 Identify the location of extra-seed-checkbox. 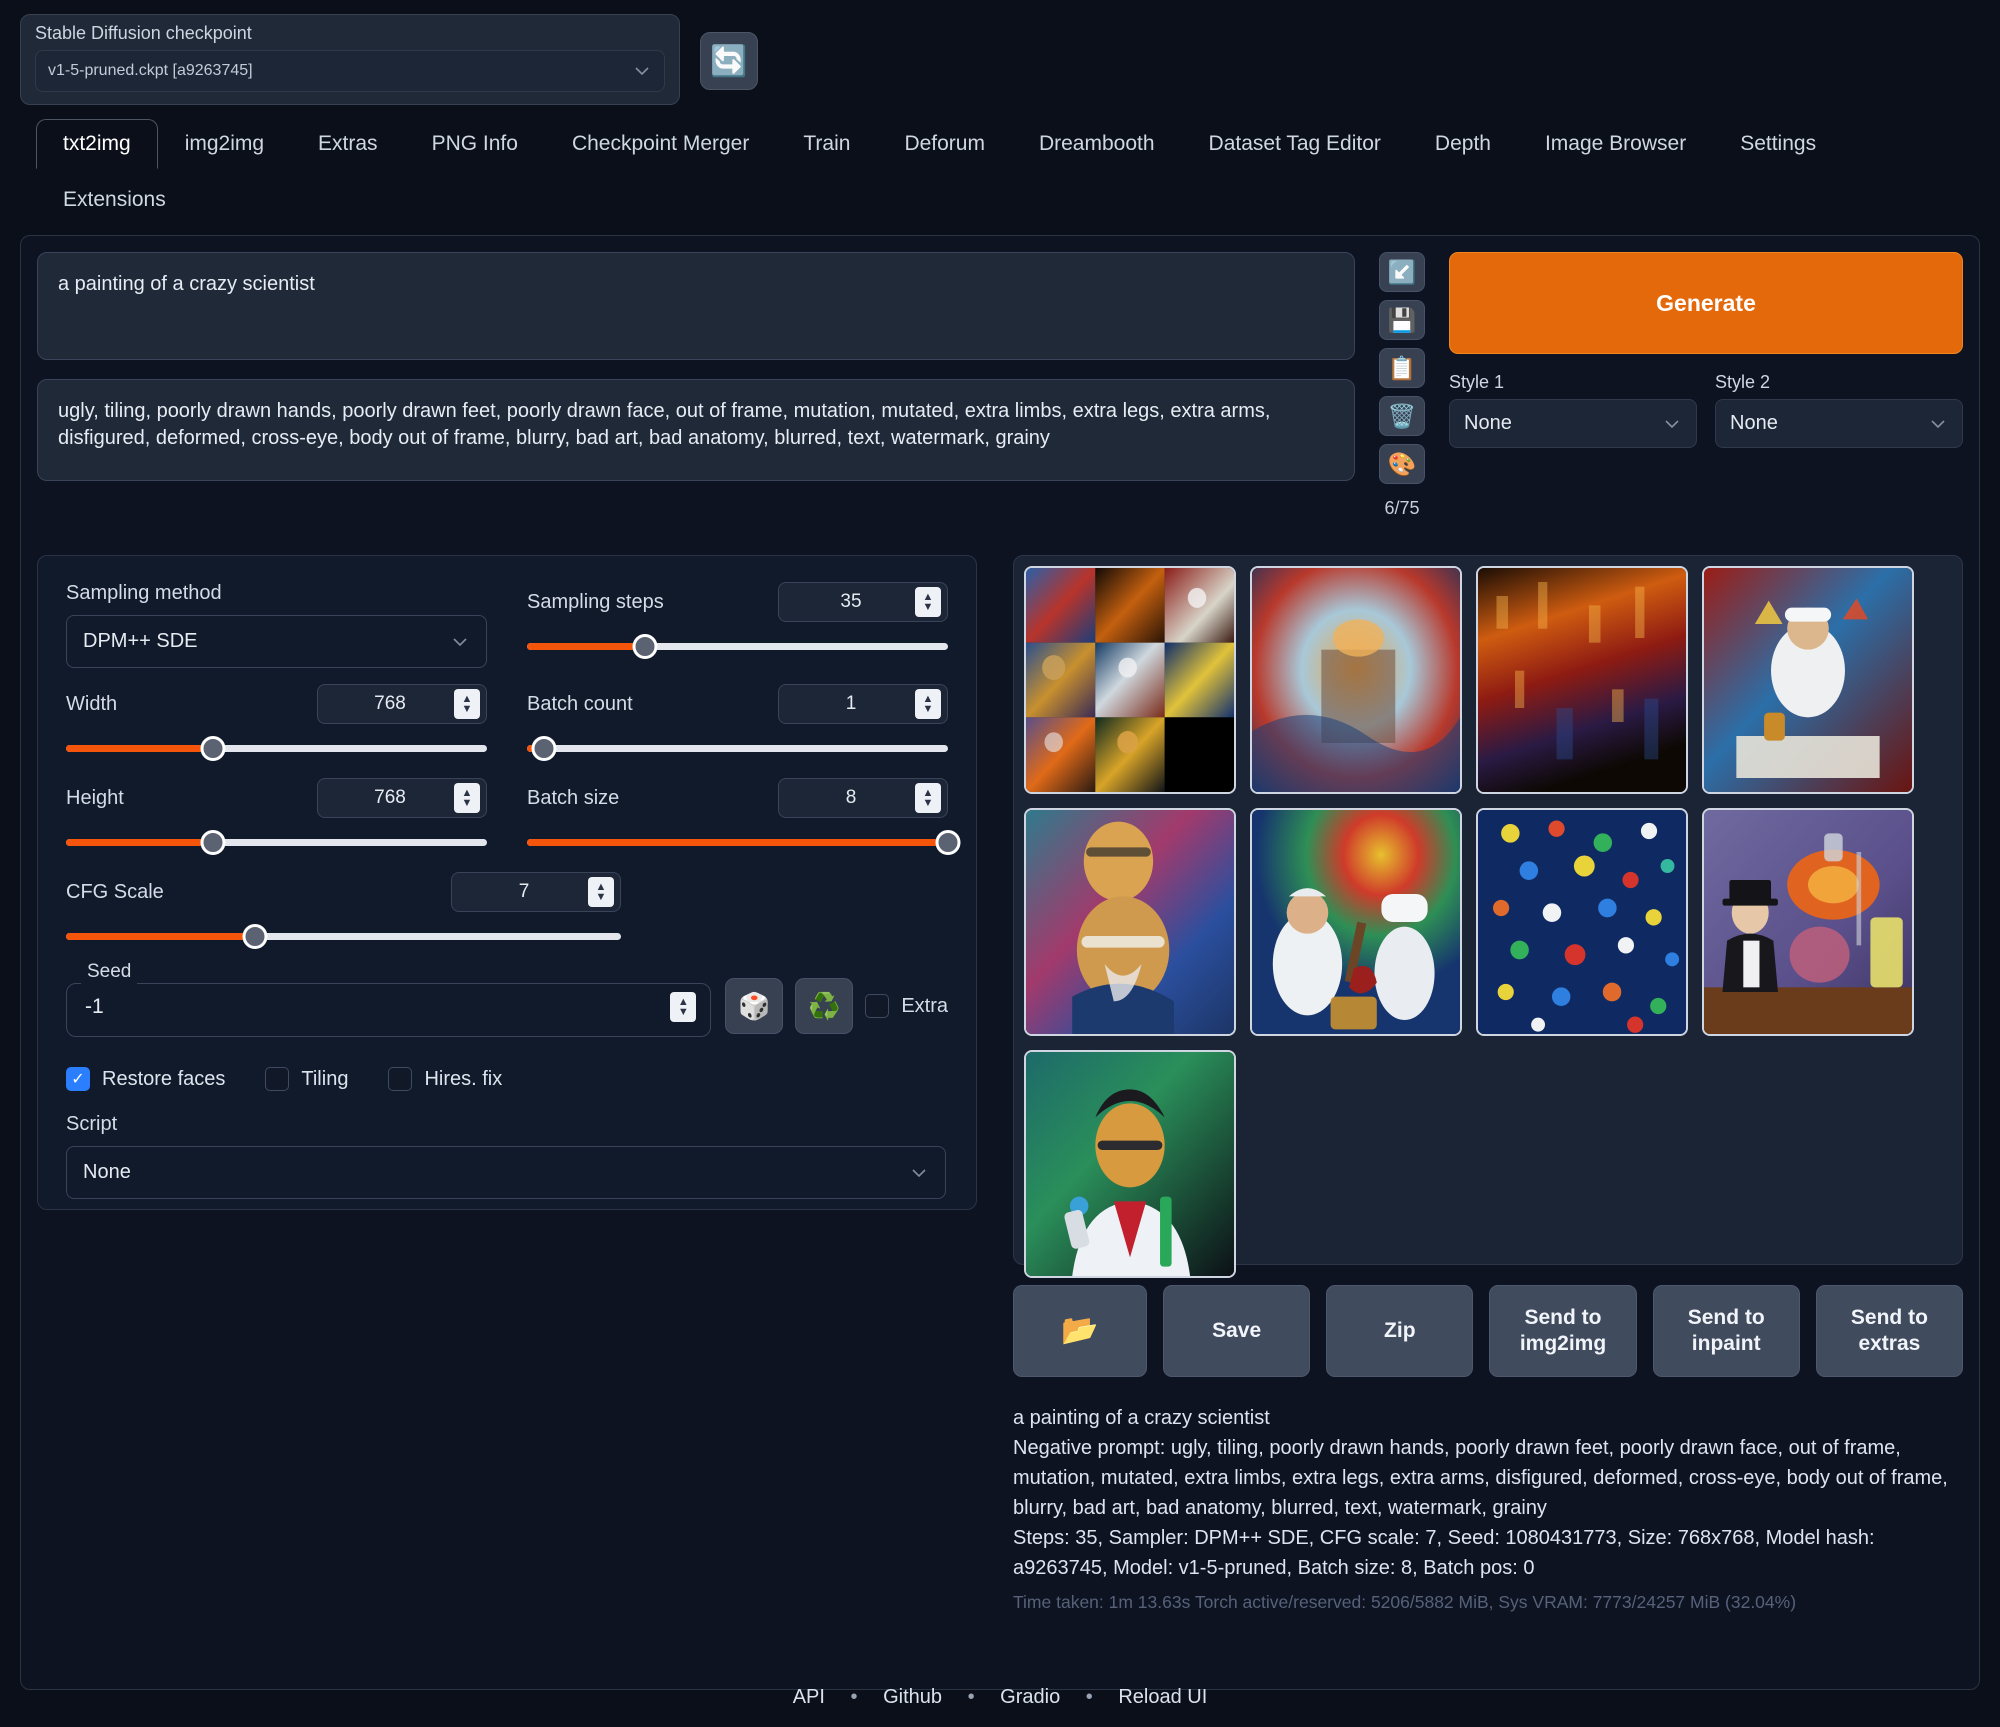
(877, 1006).